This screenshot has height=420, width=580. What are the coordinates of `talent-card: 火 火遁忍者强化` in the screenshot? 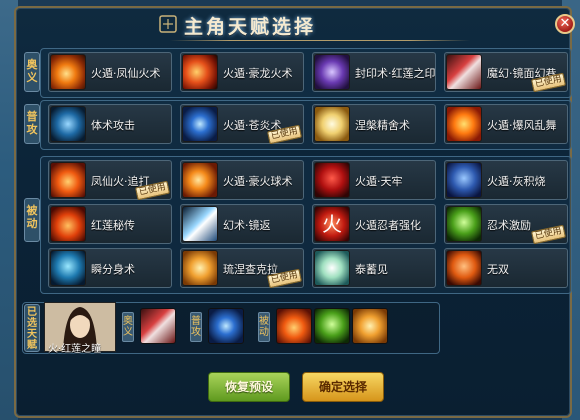 It's located at (374, 224).